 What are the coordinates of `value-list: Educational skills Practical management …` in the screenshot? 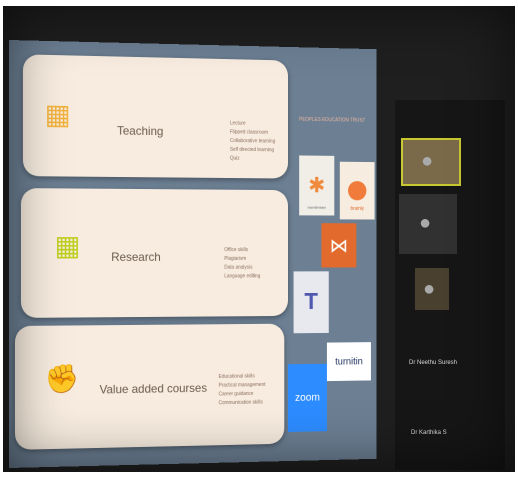 It's located at (250, 390).